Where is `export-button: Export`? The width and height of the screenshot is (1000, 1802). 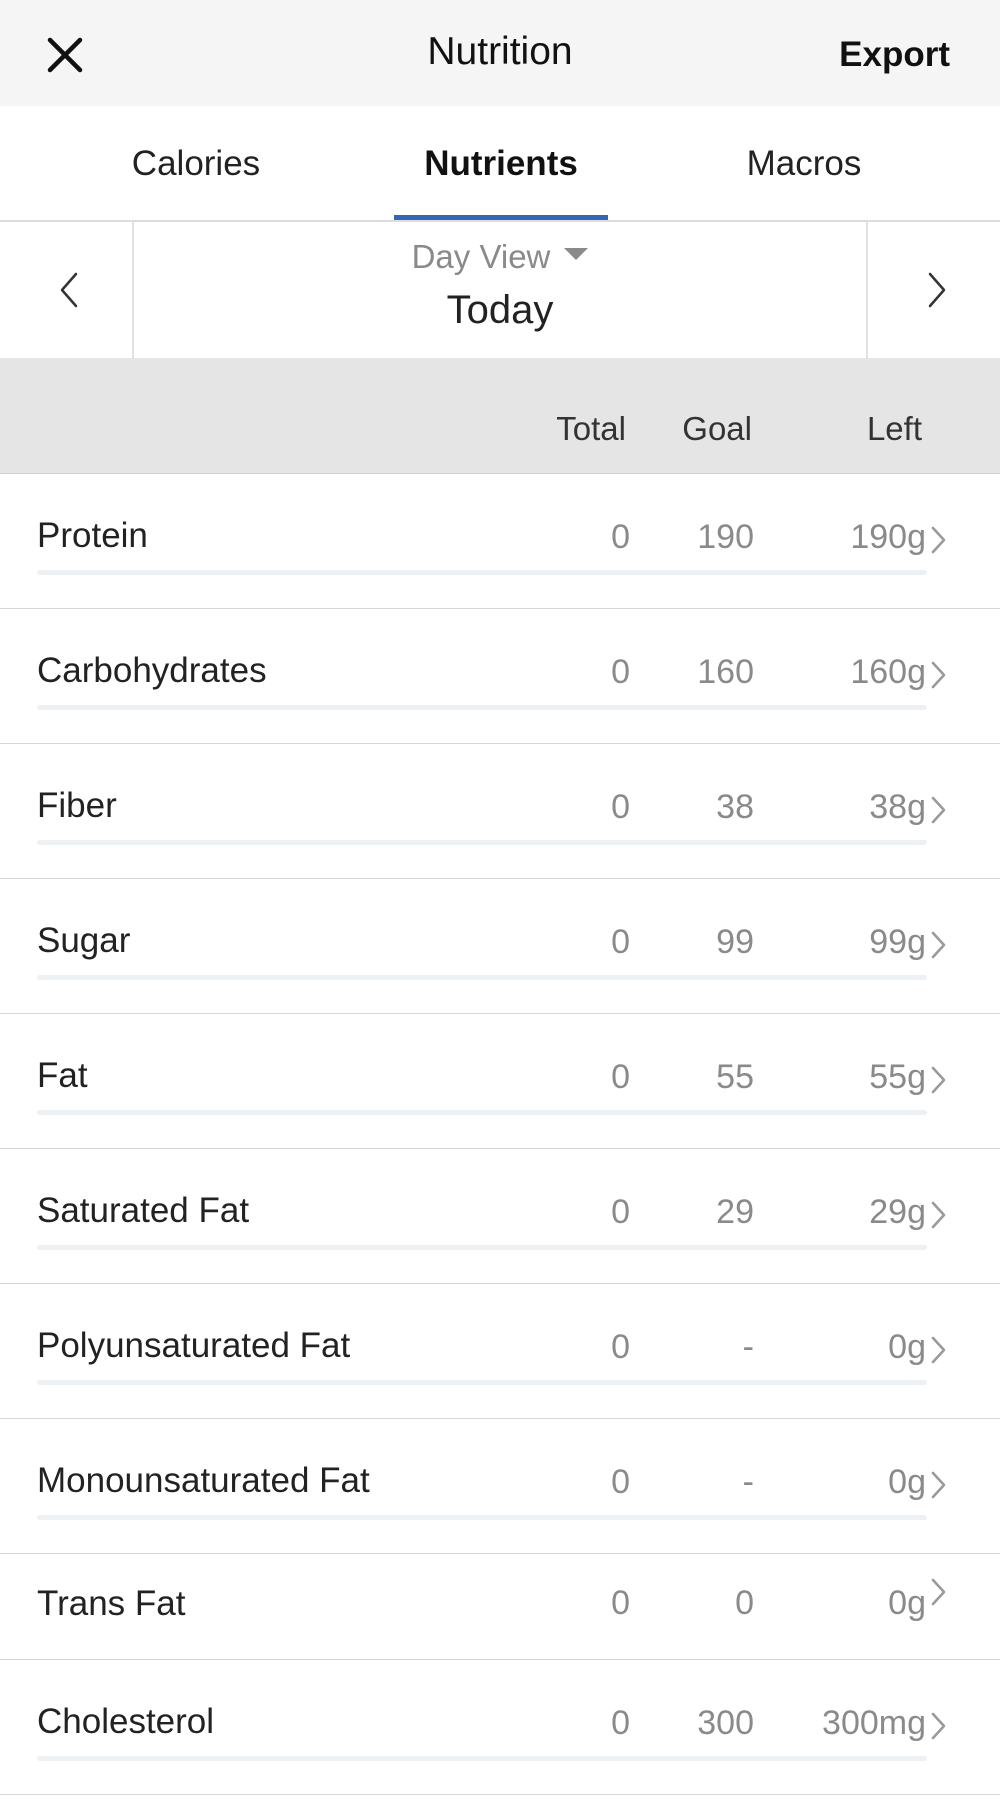
export-button: Export is located at coordinates (894, 55).